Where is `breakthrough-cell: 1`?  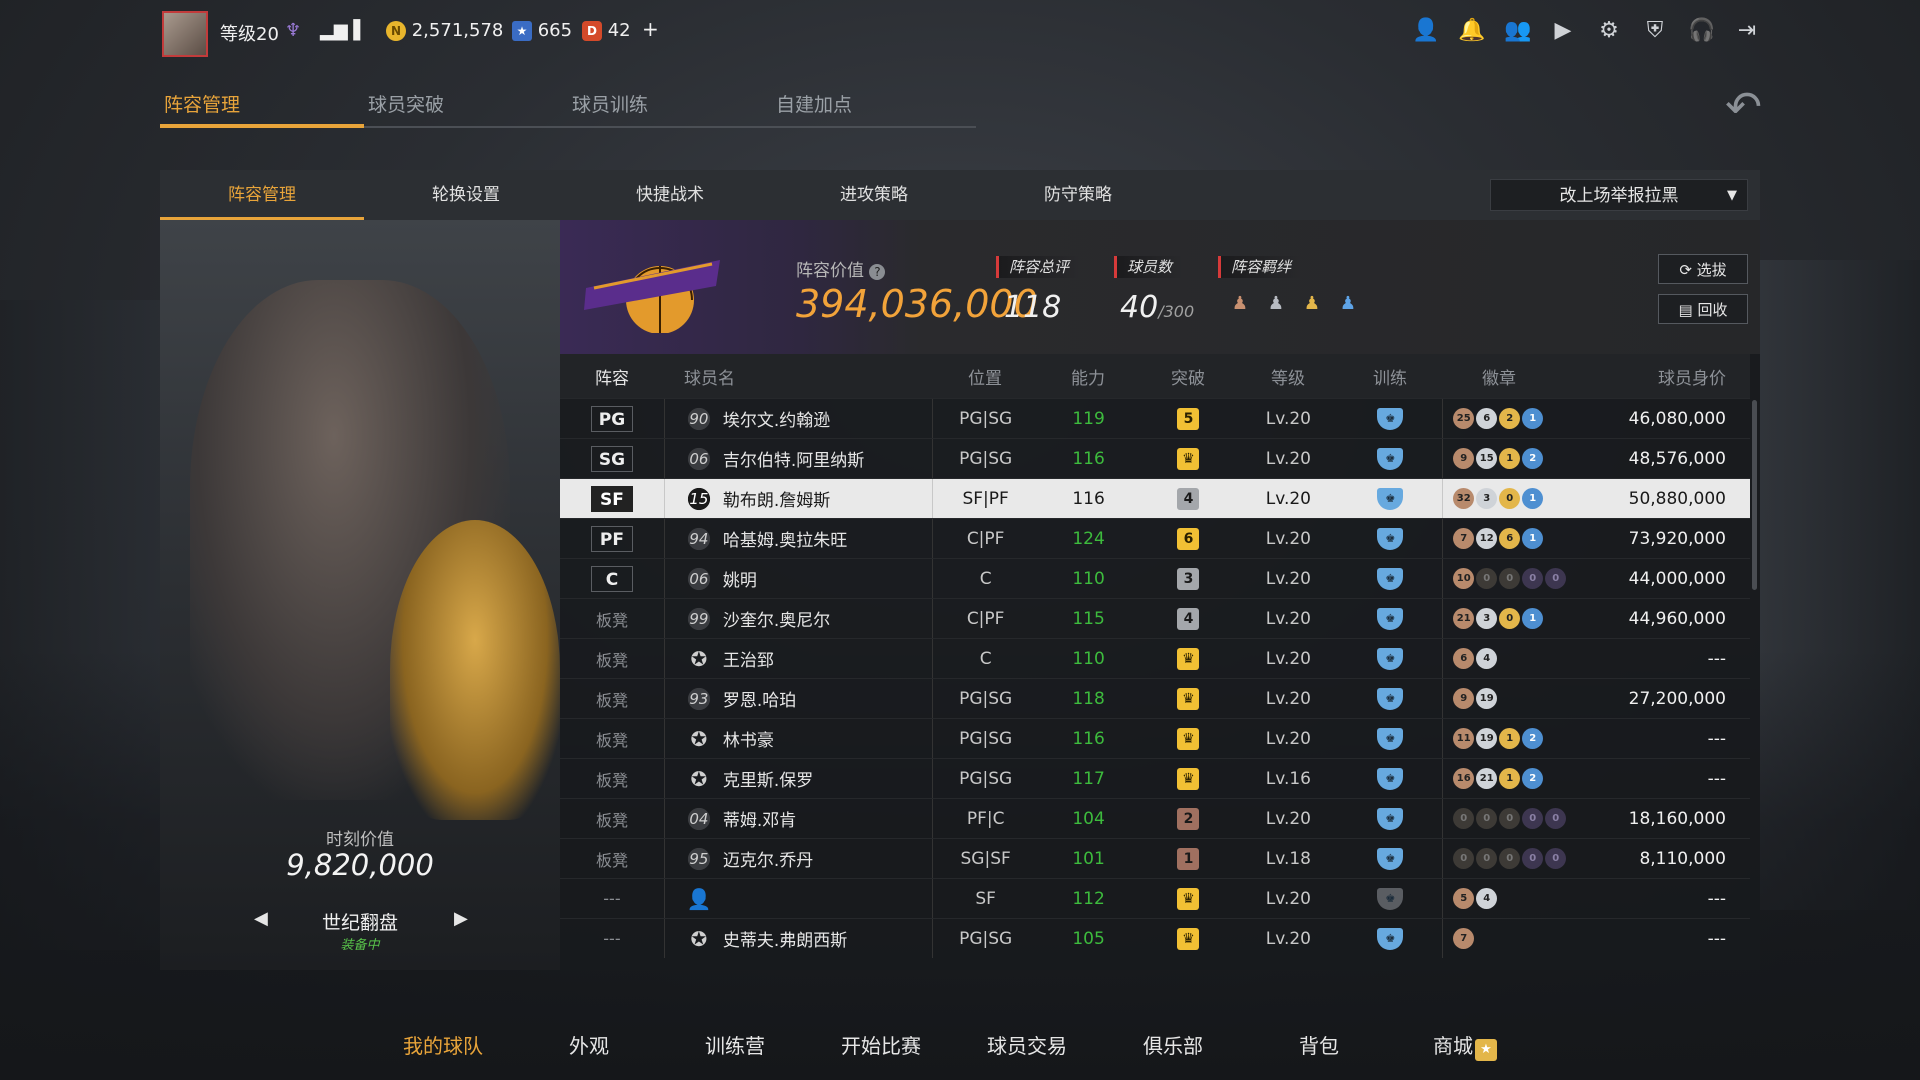
breakthrough-cell: 1 is located at coordinates (1189, 858).